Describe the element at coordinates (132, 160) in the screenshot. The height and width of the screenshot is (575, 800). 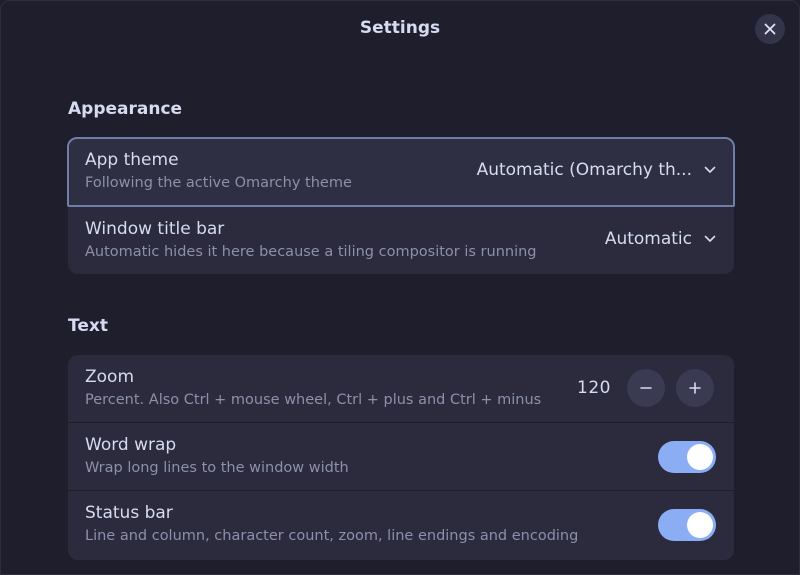
I see `app-theme-label: App theme` at that location.